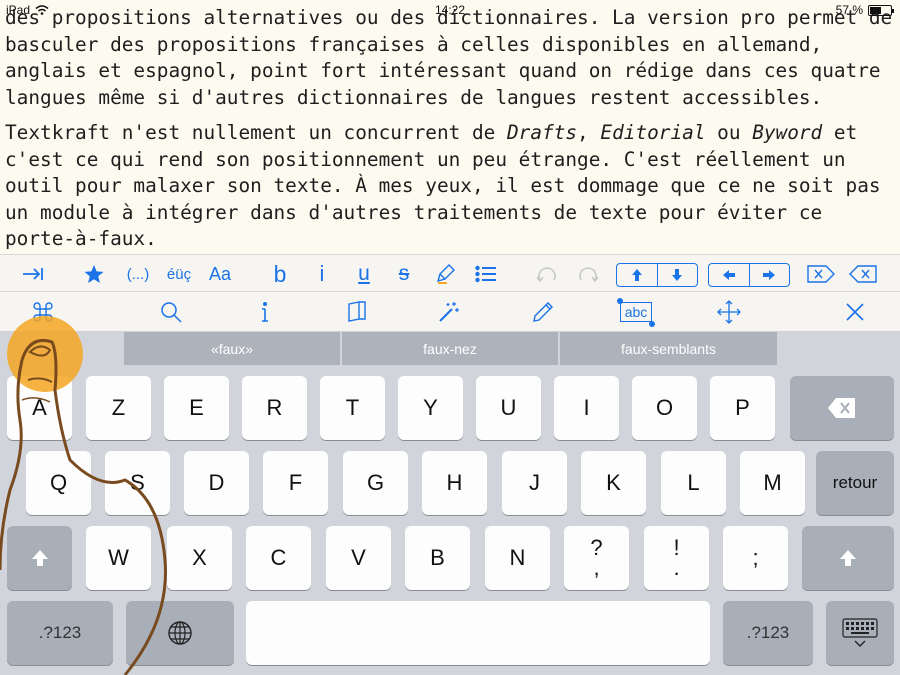  Describe the element at coordinates (94, 274) in the screenshot. I see `star-icon` at that location.